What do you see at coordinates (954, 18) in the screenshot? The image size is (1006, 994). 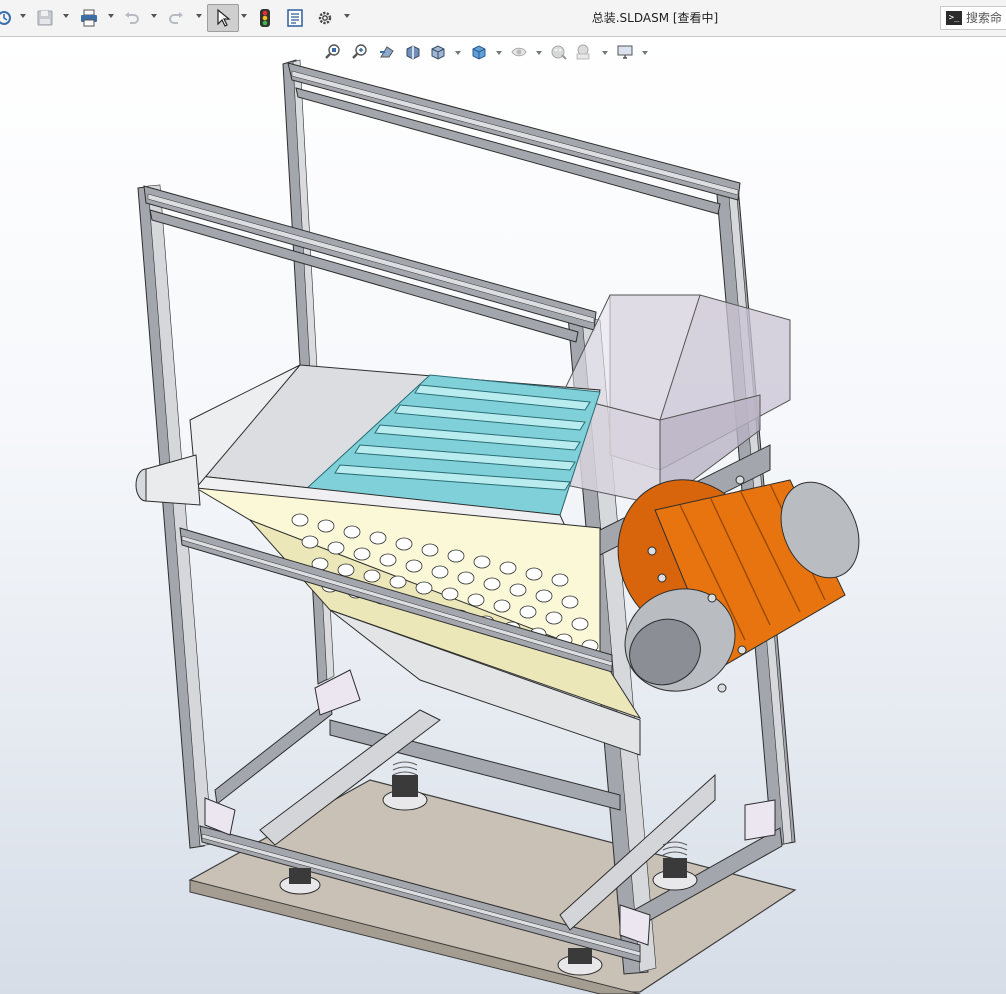 I see `command-prompt-icon: >_` at bounding box center [954, 18].